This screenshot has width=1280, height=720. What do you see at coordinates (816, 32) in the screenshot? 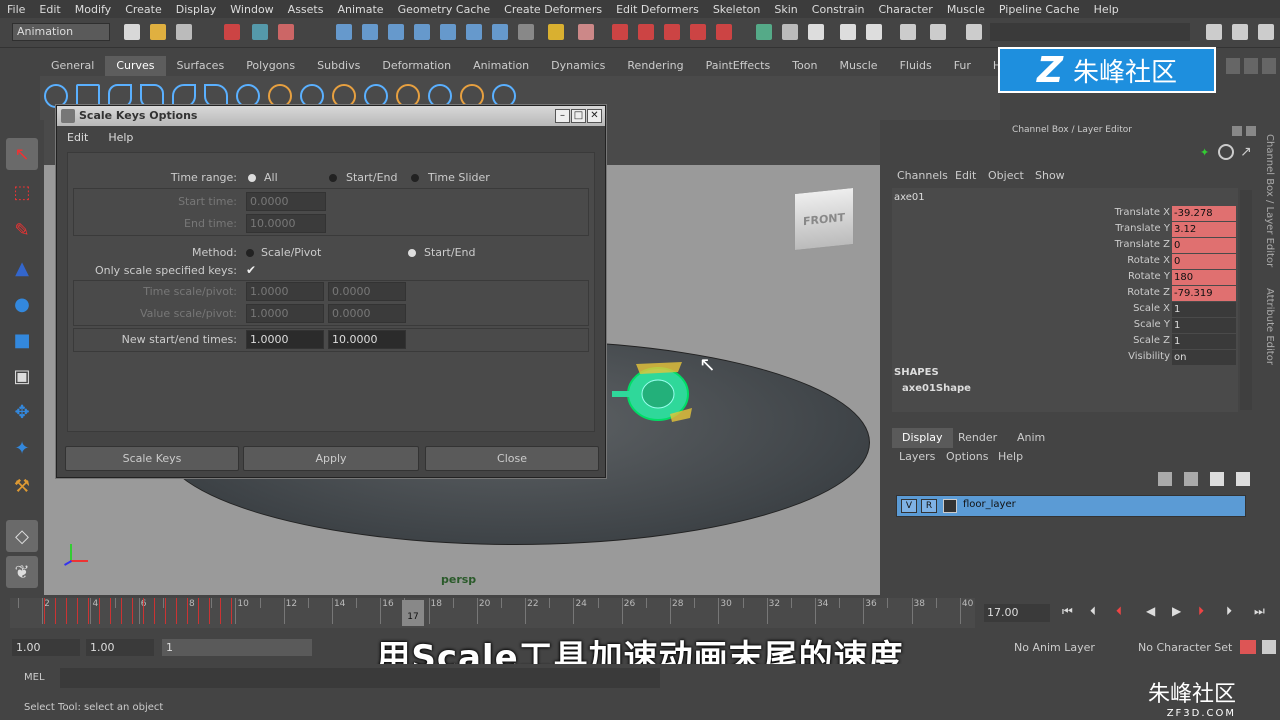
I see `render-icon` at bounding box center [816, 32].